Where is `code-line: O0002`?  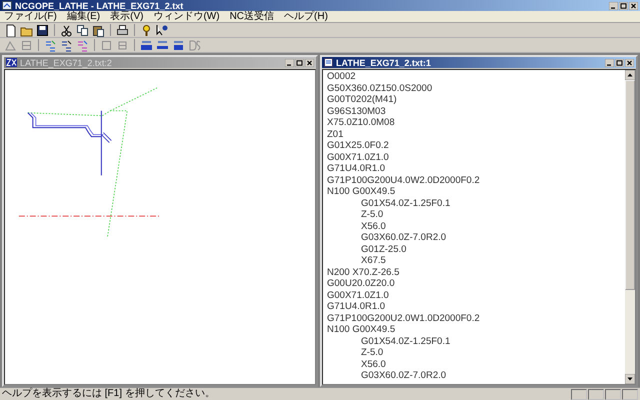
code-line: O0002 is located at coordinates (341, 76).